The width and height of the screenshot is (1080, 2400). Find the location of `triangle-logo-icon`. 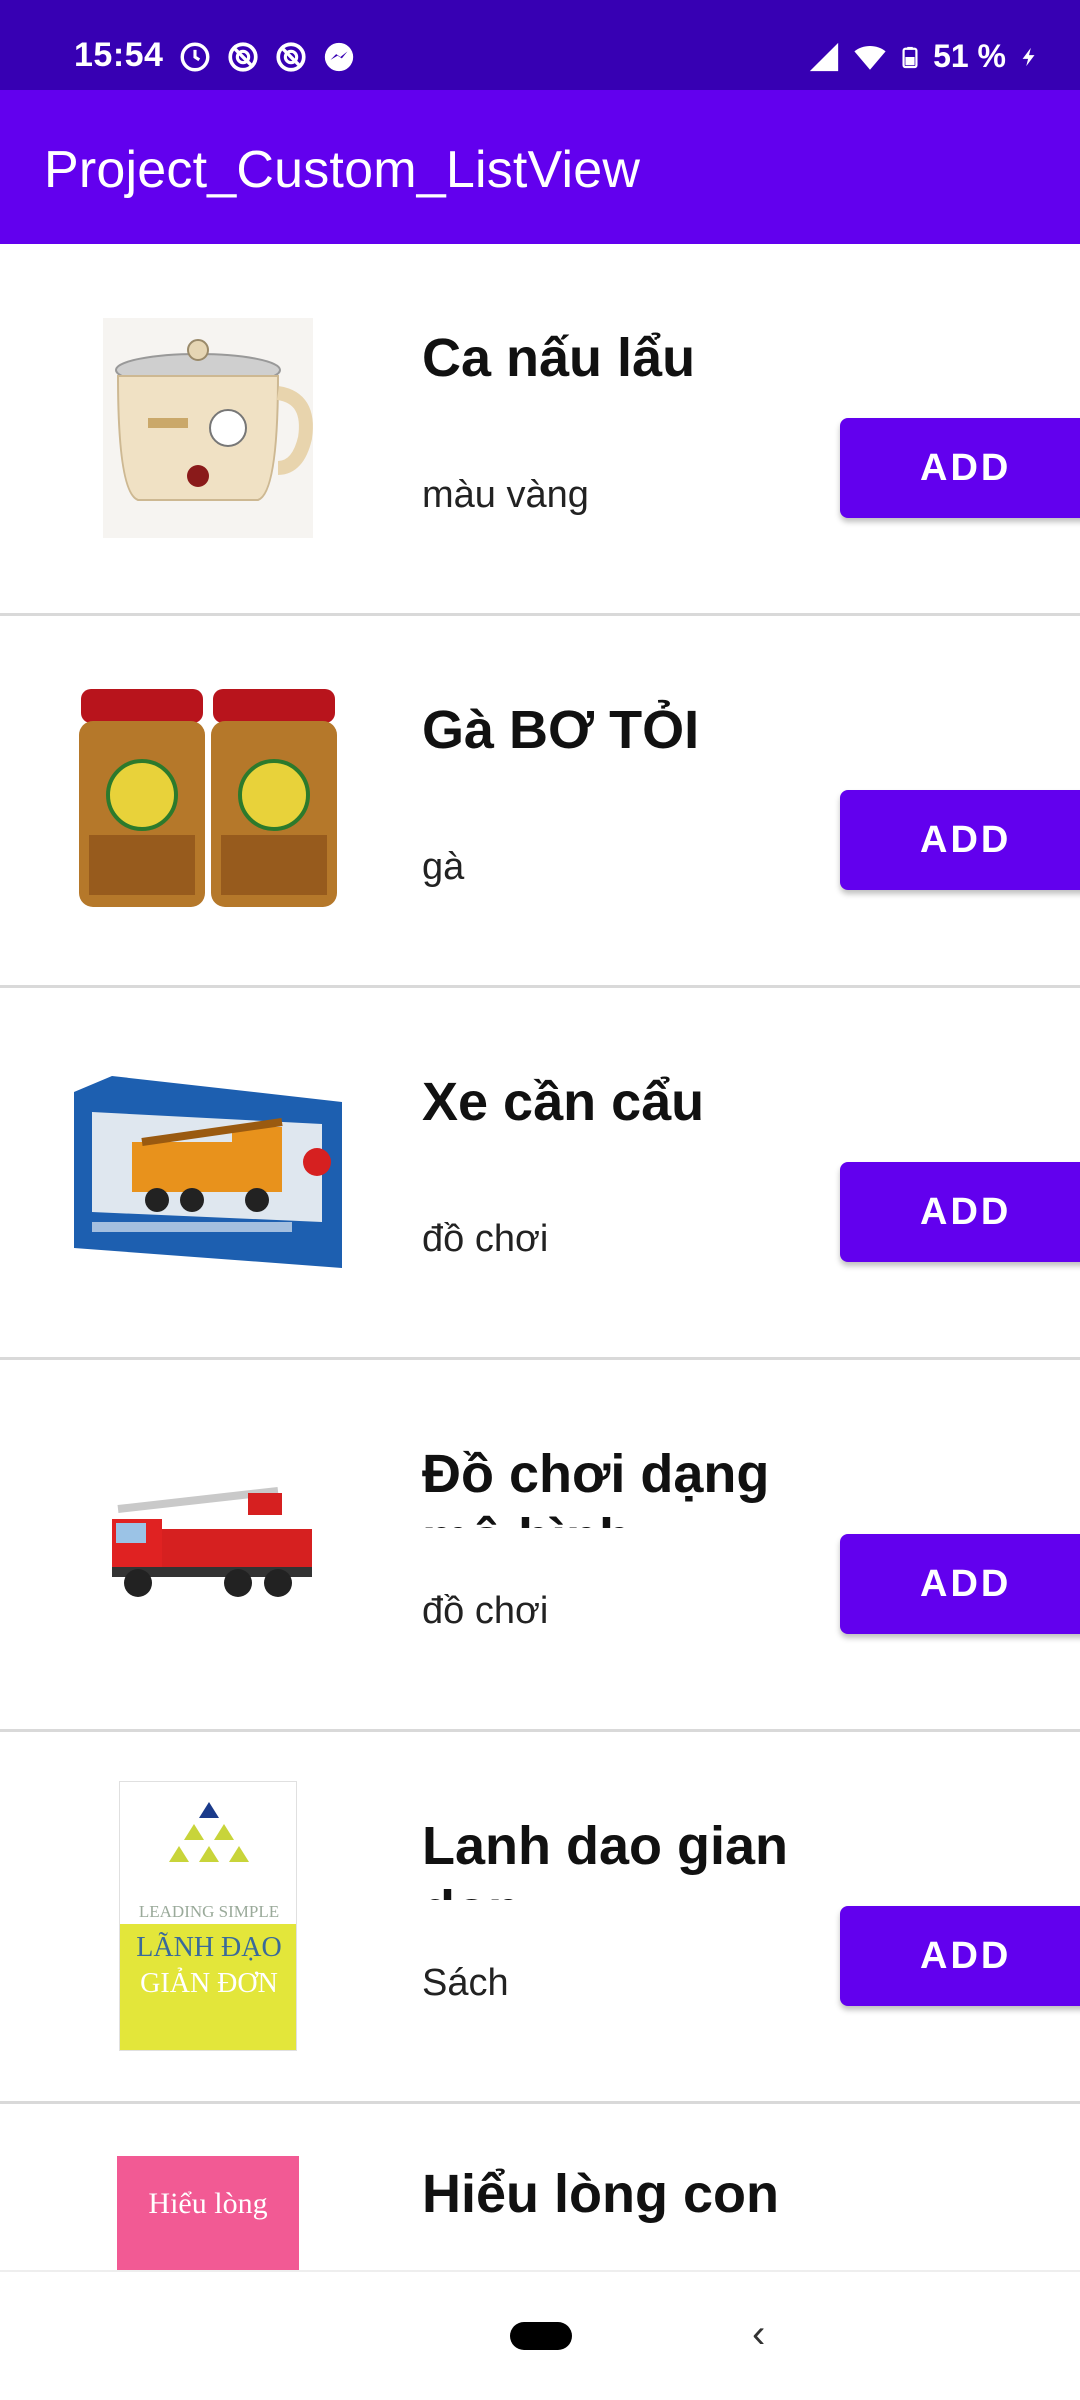

triangle-logo-icon is located at coordinates (209, 1832).